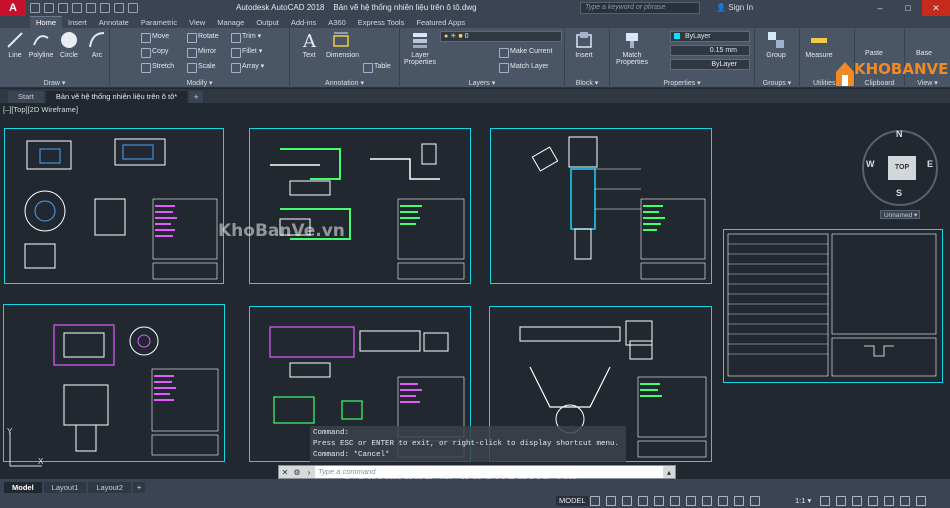 This screenshot has width=950, height=508. What do you see at coordinates (819, 44) in the screenshot?
I see `measure-tool: Measure` at bounding box center [819, 44].